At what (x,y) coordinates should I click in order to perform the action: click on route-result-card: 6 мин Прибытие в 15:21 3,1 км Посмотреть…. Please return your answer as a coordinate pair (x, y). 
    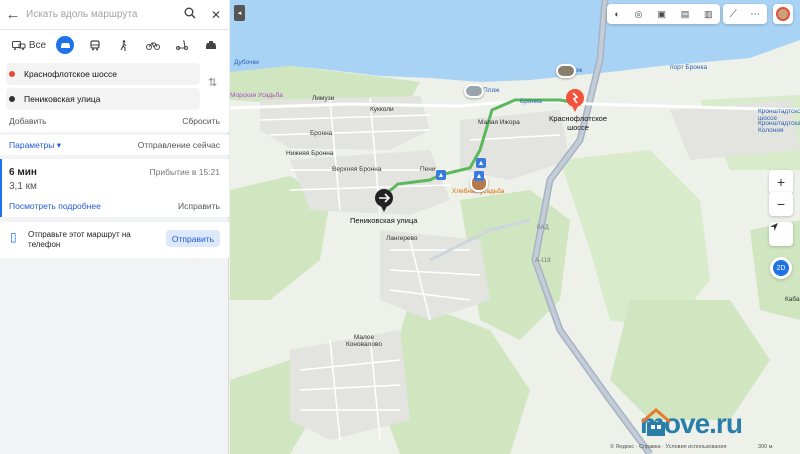
    Looking at the image, I should click on (114, 188).